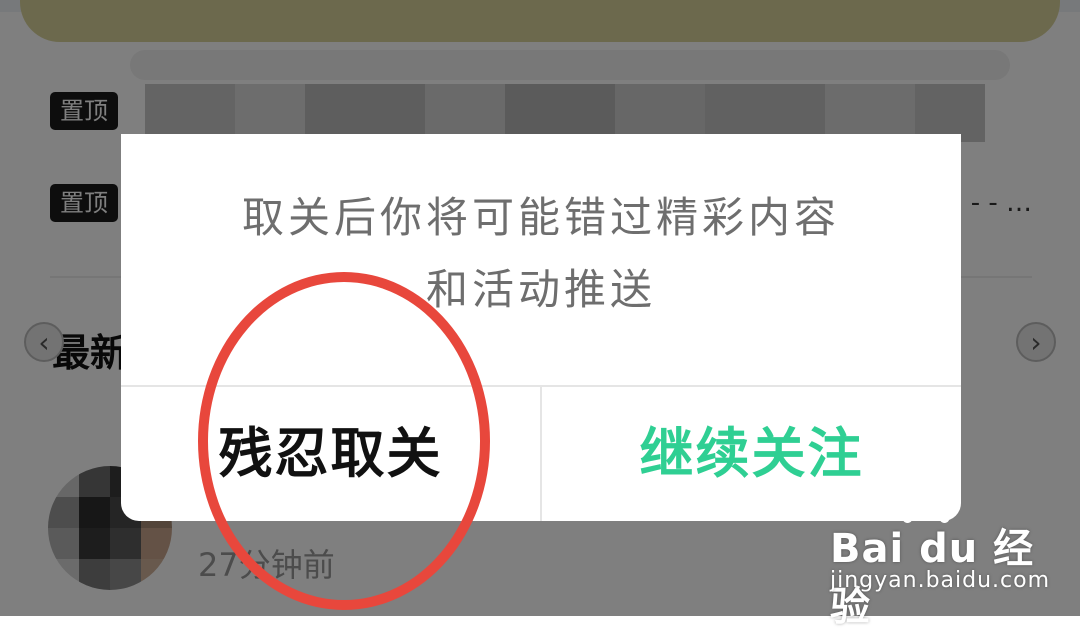  Describe the element at coordinates (330, 454) in the screenshot. I see `unfollow-button: 残忍取关` at that location.